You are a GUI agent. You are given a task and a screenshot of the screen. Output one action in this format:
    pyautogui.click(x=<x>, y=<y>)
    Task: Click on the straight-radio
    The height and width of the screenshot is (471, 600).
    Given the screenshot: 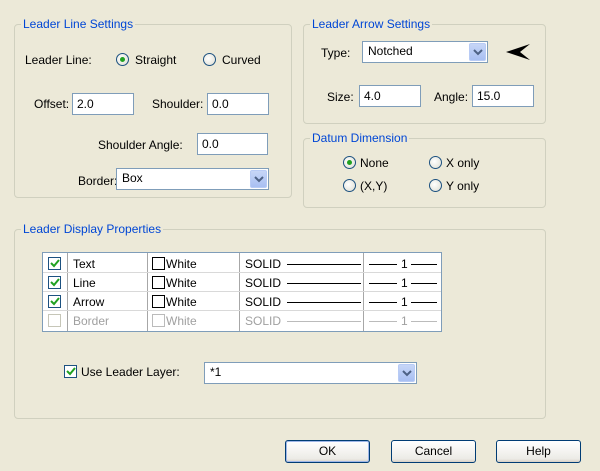 What is the action you would take?
    pyautogui.click(x=122, y=59)
    